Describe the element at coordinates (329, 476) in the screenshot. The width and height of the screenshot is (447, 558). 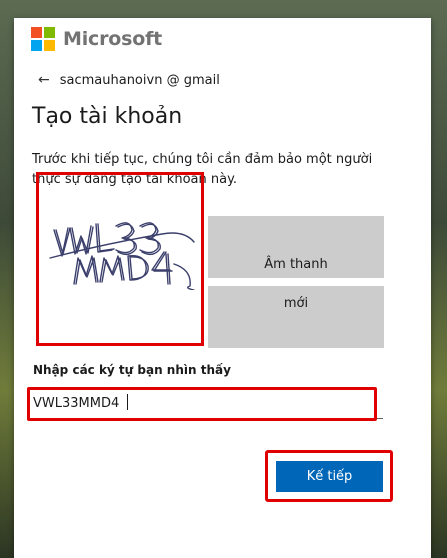
I see `next-button: Kế tiếp` at that location.